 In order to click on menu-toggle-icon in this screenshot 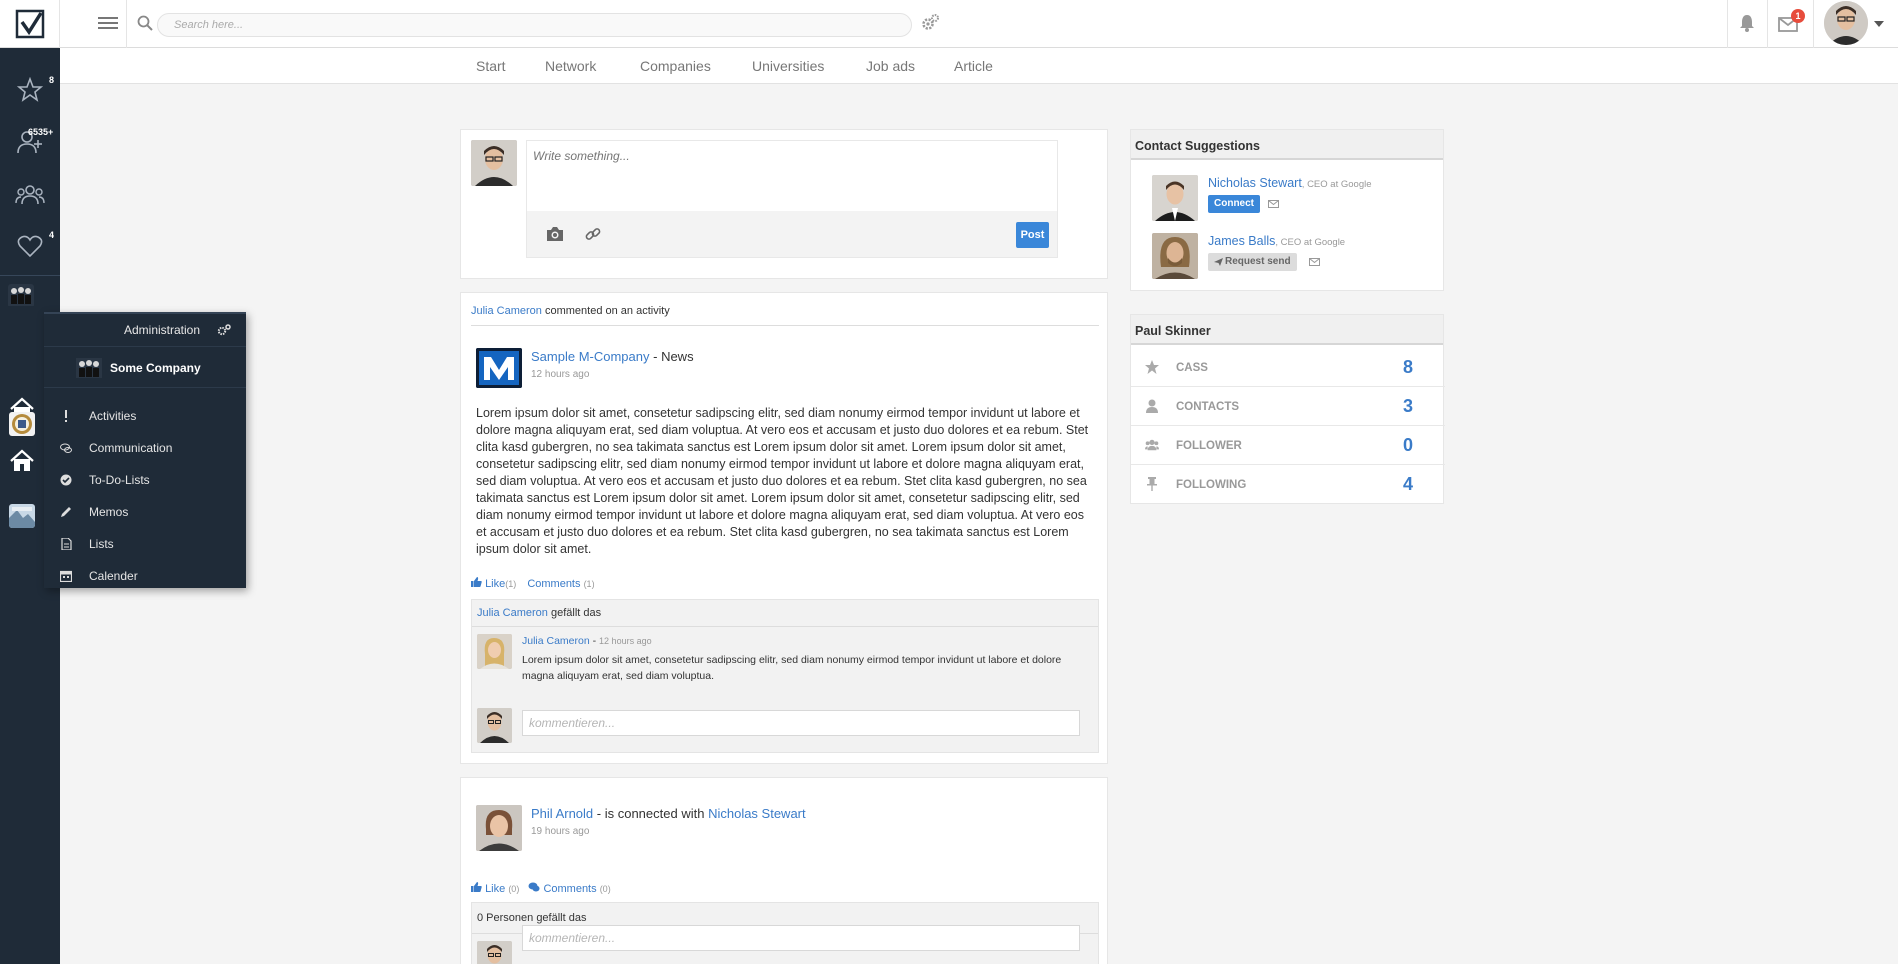, I will do `click(108, 24)`.